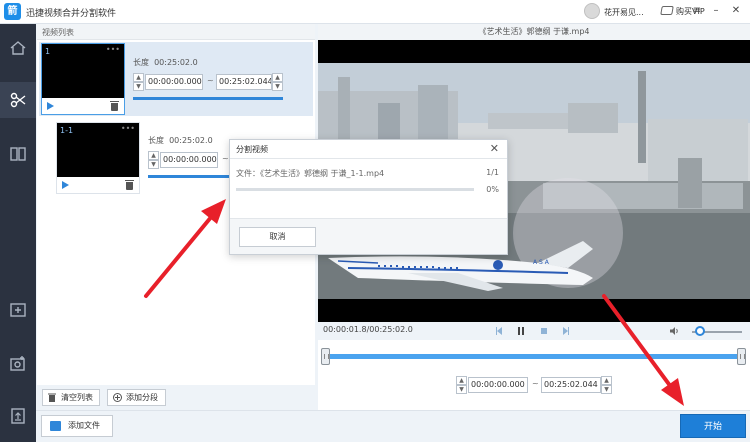  I want to click on add-file-button: 添加文件, so click(77, 426).